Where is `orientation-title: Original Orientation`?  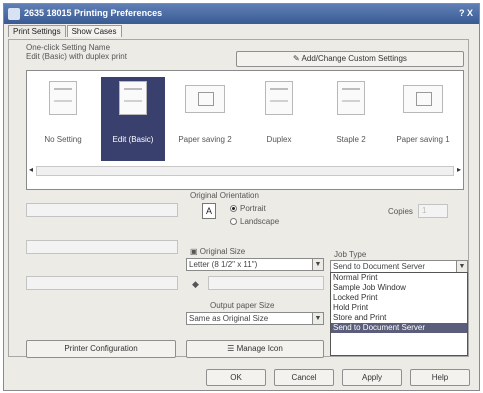
orientation-title: Original Orientation is located at coordinates (224, 195).